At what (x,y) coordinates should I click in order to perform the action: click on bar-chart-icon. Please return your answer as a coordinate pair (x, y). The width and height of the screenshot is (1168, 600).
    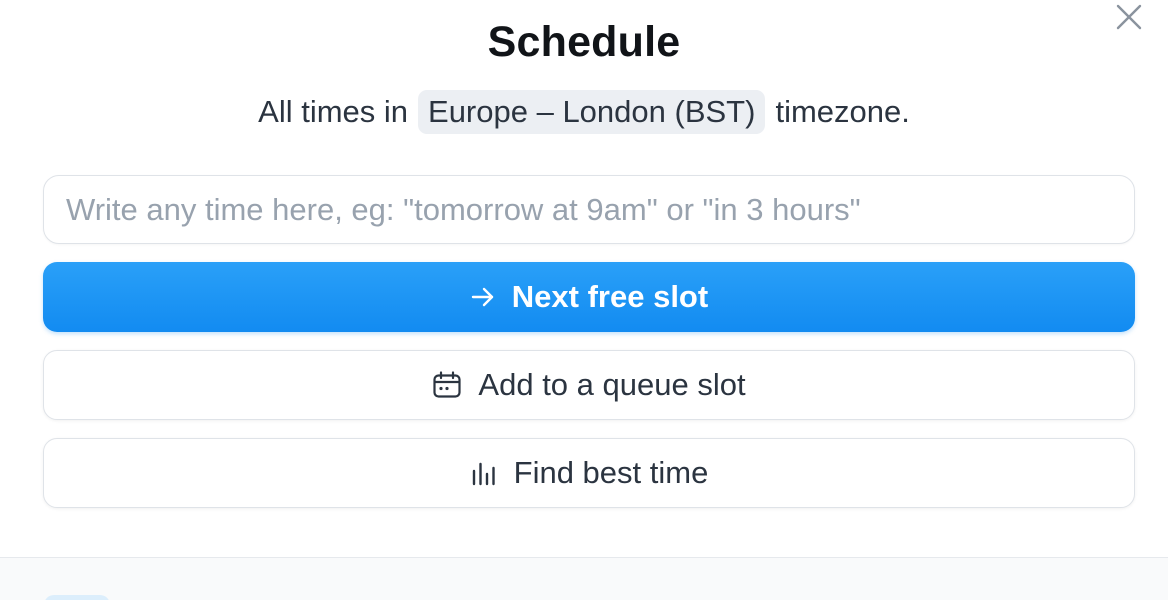
    Looking at the image, I should click on (484, 473).